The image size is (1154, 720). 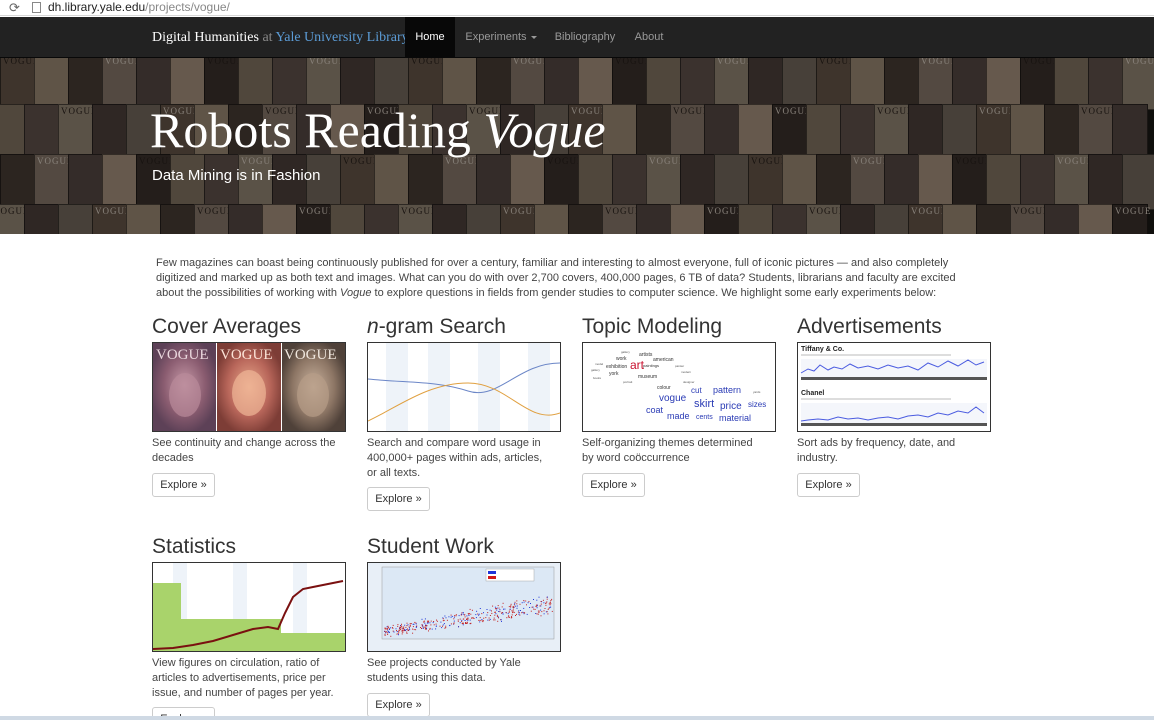 What do you see at coordinates (679, 366) in the screenshot?
I see `svg-text: painter` at bounding box center [679, 366].